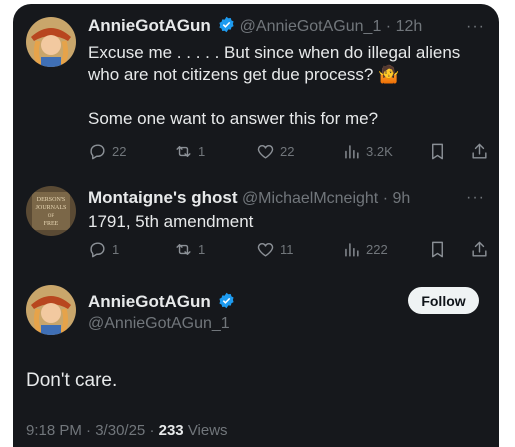 The image size is (515, 447). I want to click on view-count: 3.2K, so click(379, 151).